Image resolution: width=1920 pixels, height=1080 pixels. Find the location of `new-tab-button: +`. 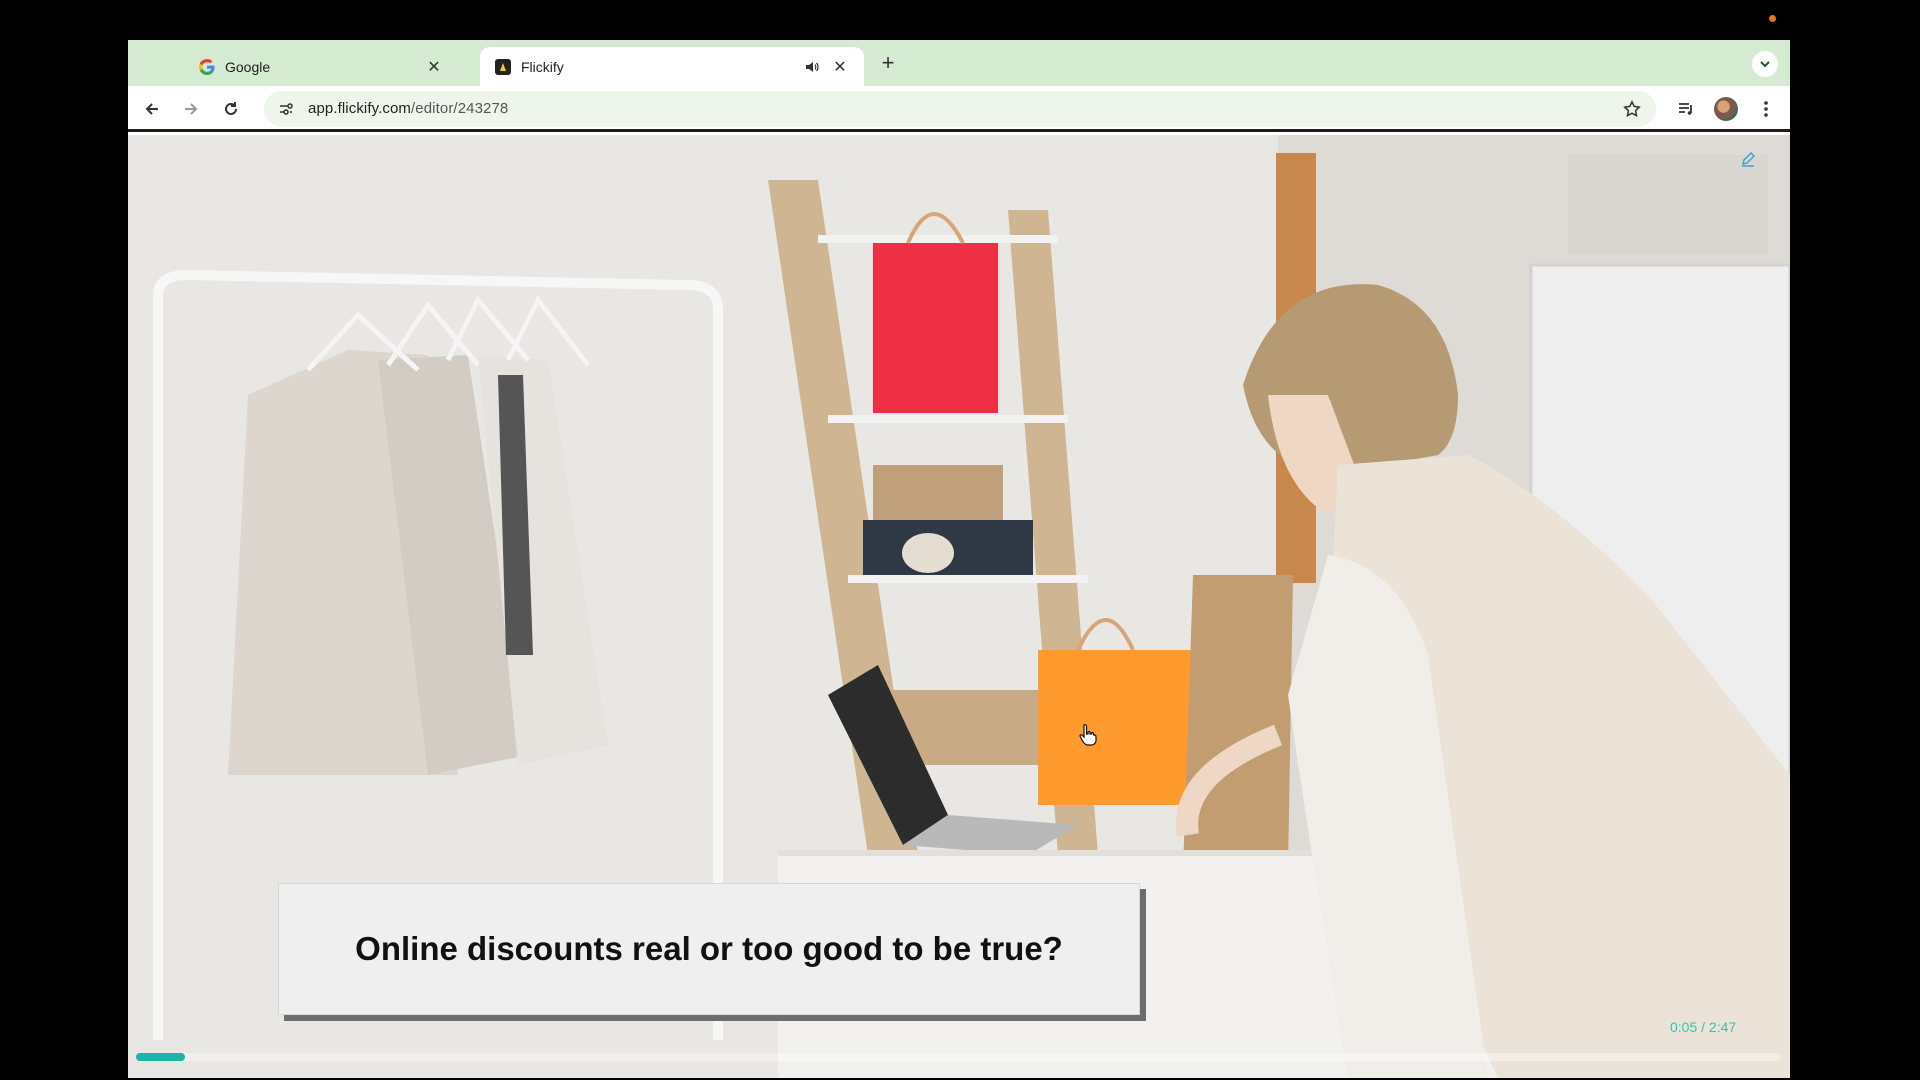

new-tab-button: + is located at coordinates (888, 64).